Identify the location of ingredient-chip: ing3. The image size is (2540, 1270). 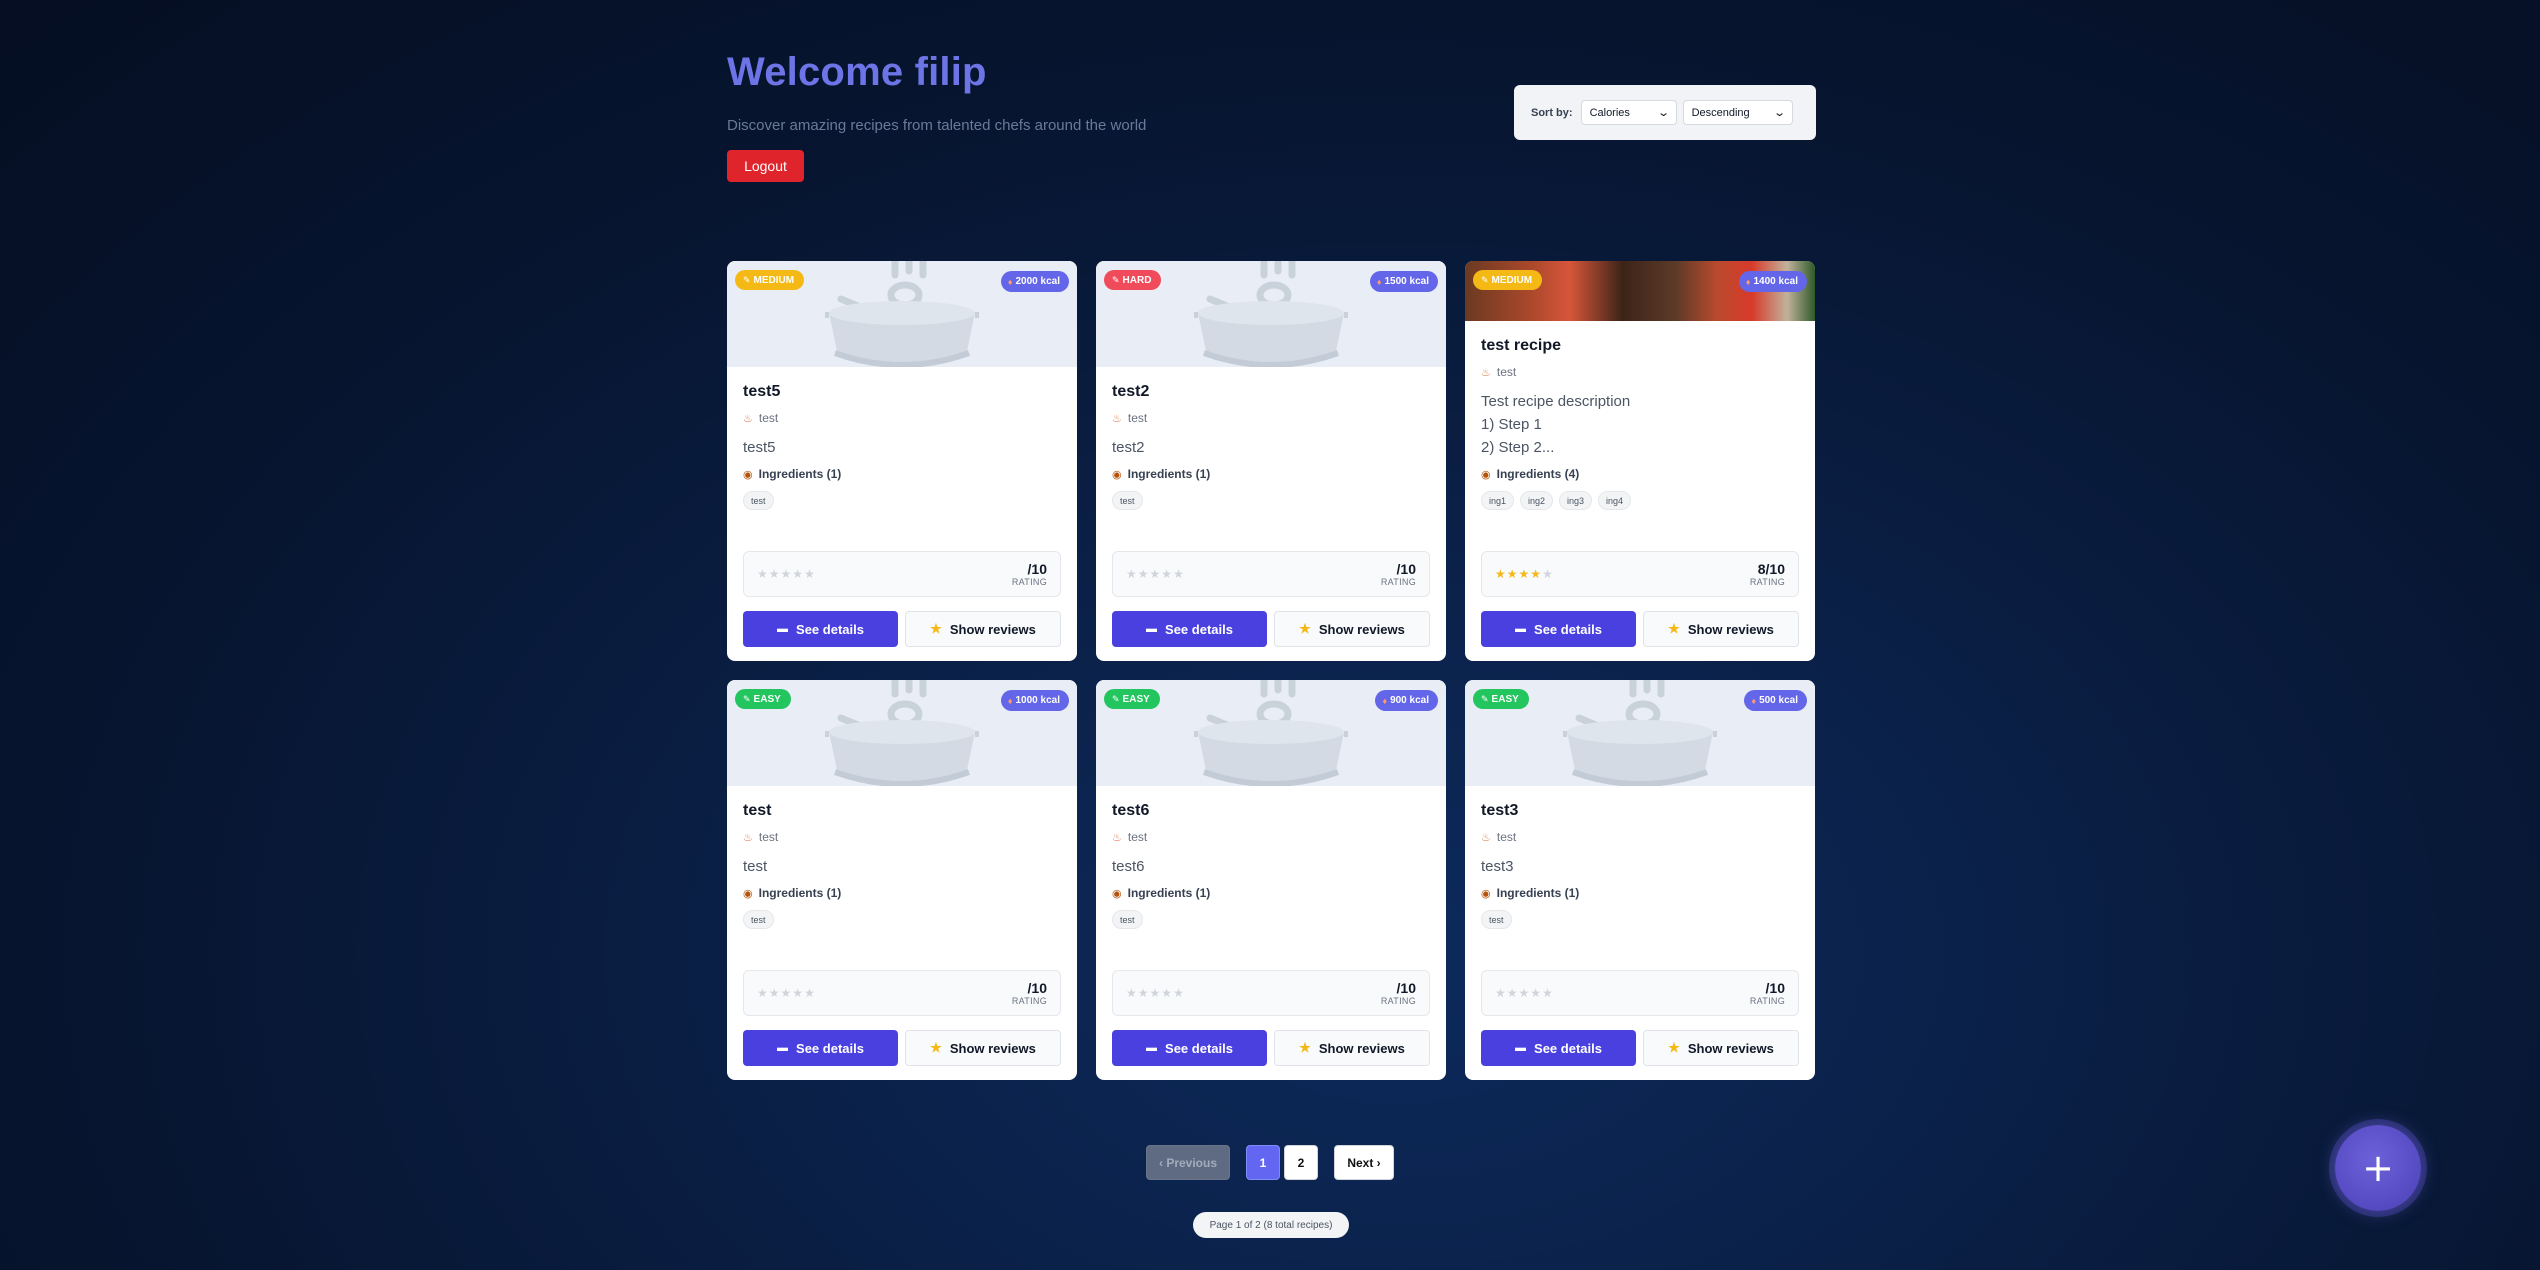
(1576, 500).